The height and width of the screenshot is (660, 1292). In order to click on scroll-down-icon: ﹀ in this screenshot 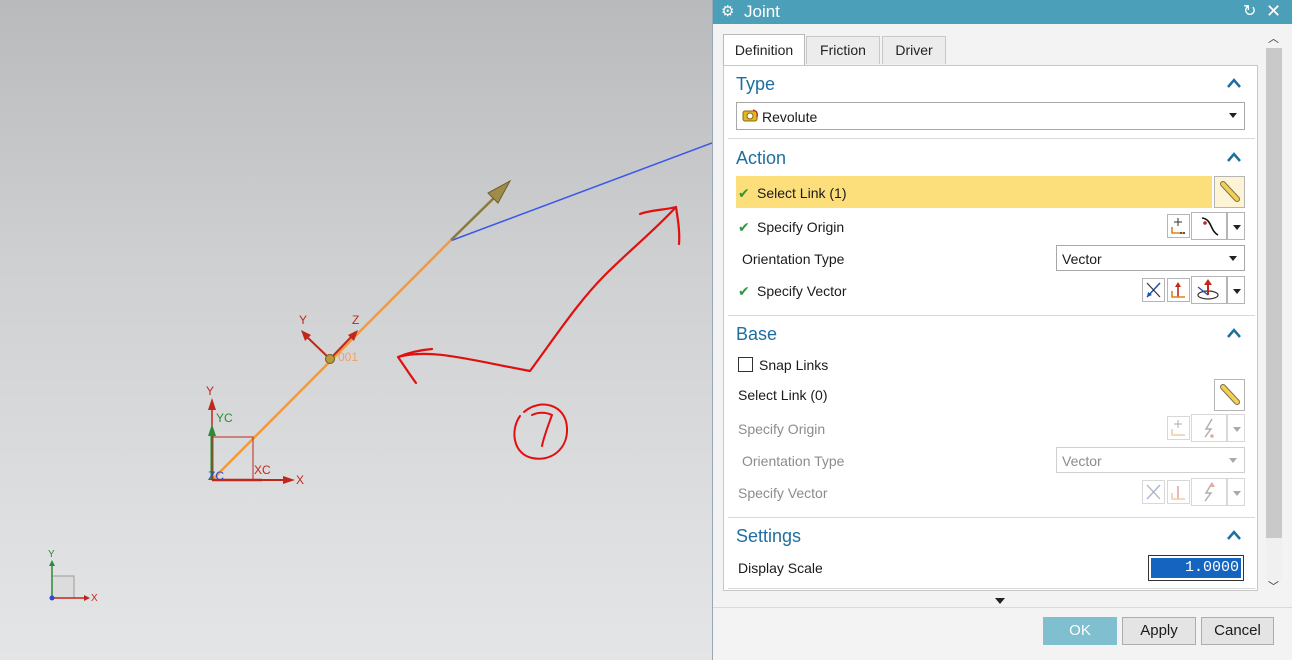, I will do `click(1273, 586)`.